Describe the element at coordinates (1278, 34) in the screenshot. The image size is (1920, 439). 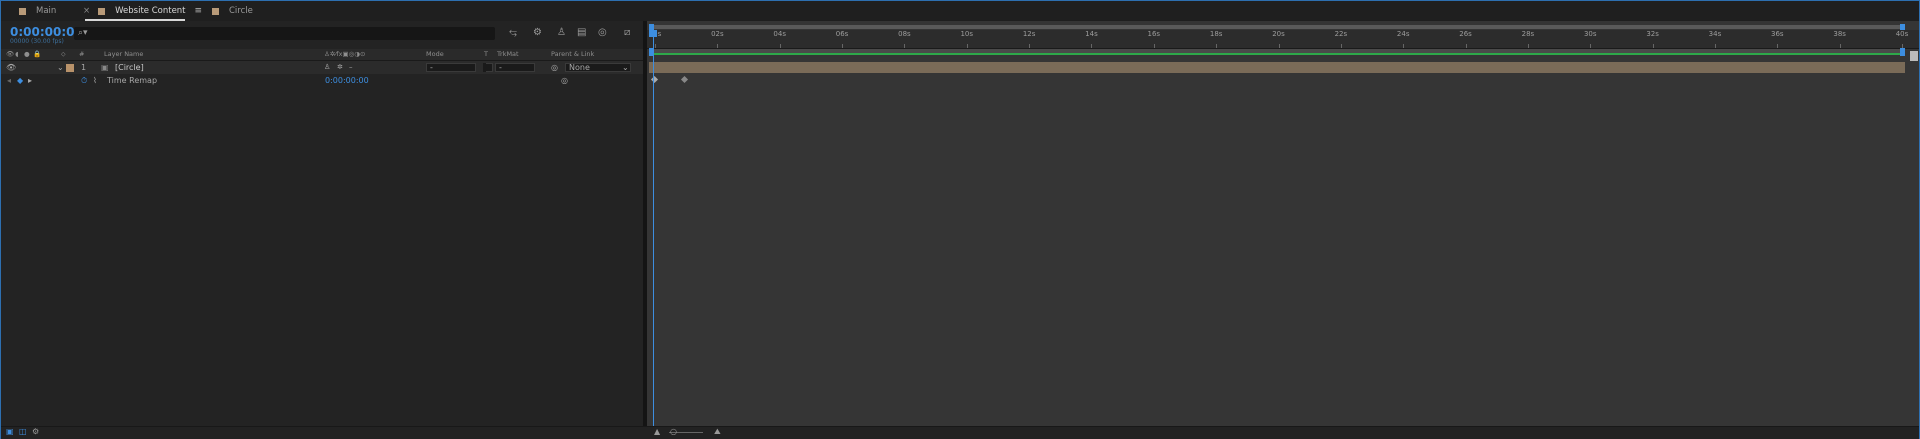
I see `ruler-tick-label: 20s` at that location.